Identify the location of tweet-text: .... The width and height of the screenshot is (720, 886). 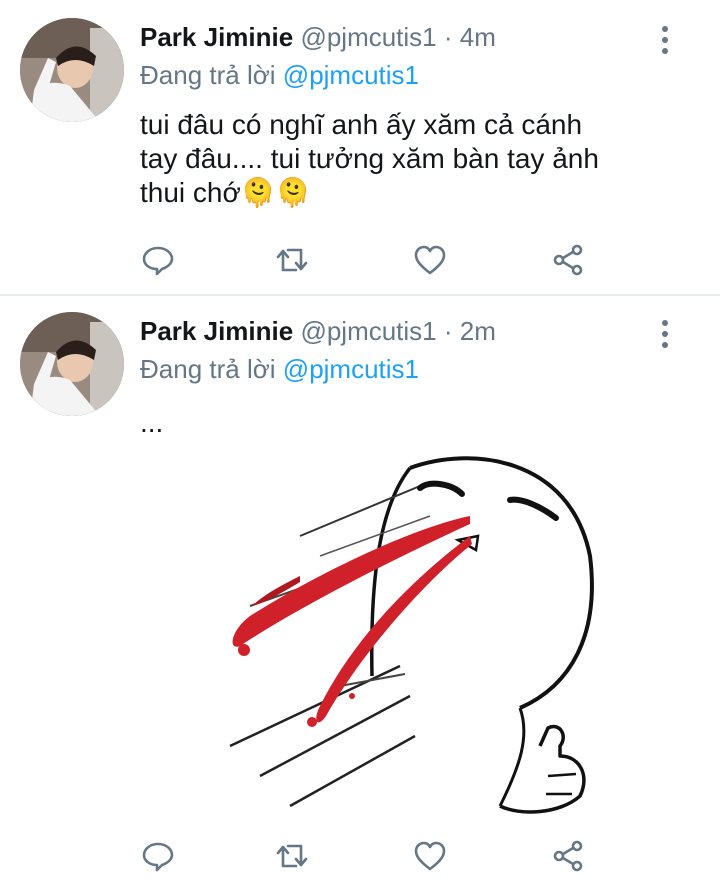
(415, 423).